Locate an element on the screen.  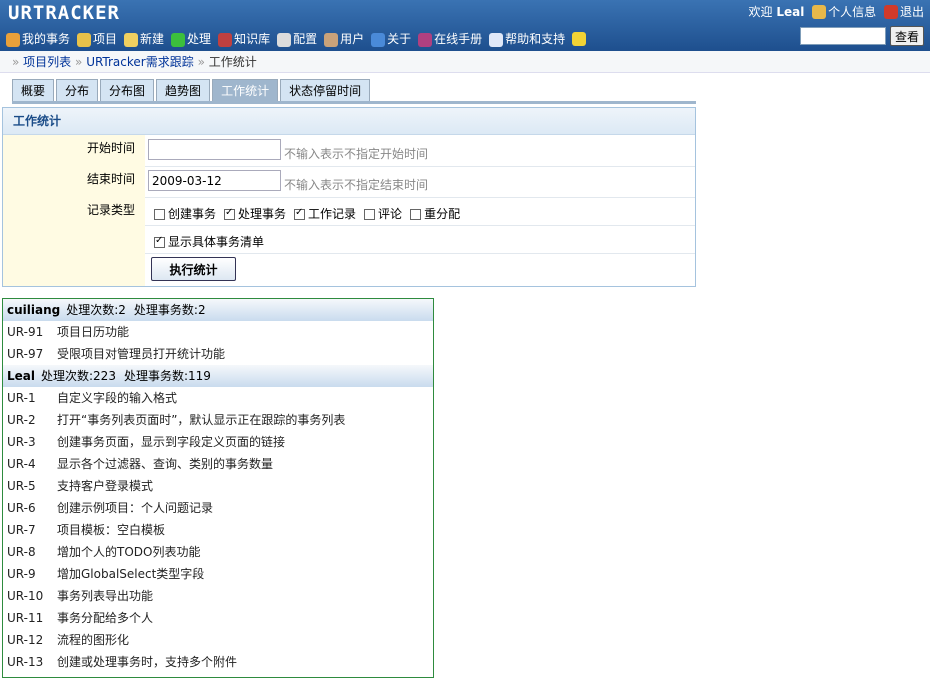
issue-title: 事务列表导出功能 is located at coordinates (105, 596).